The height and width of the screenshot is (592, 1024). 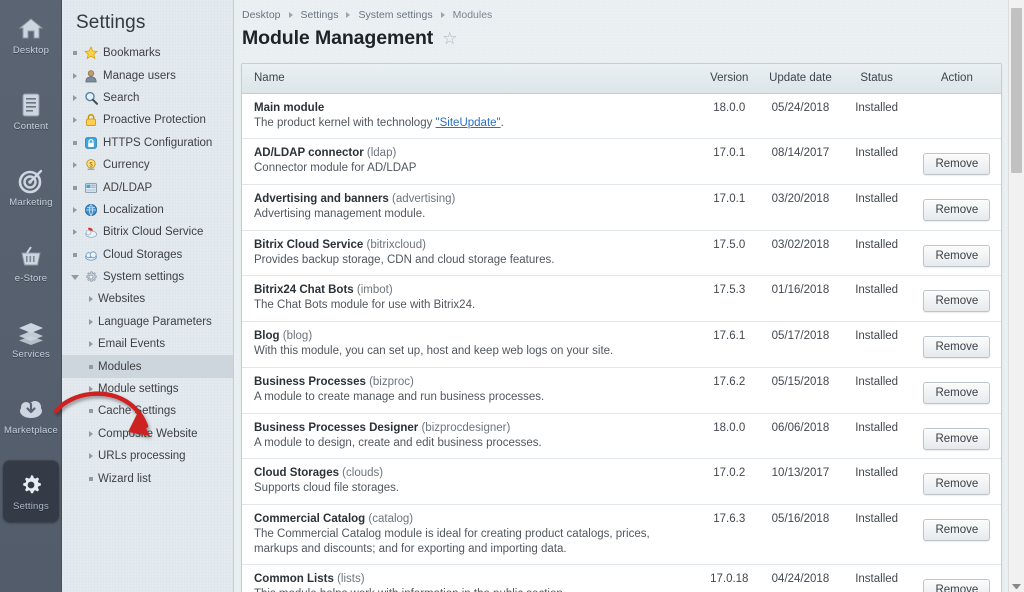 I want to click on module-title: Cloud Storages (clouds), so click(x=472, y=473).